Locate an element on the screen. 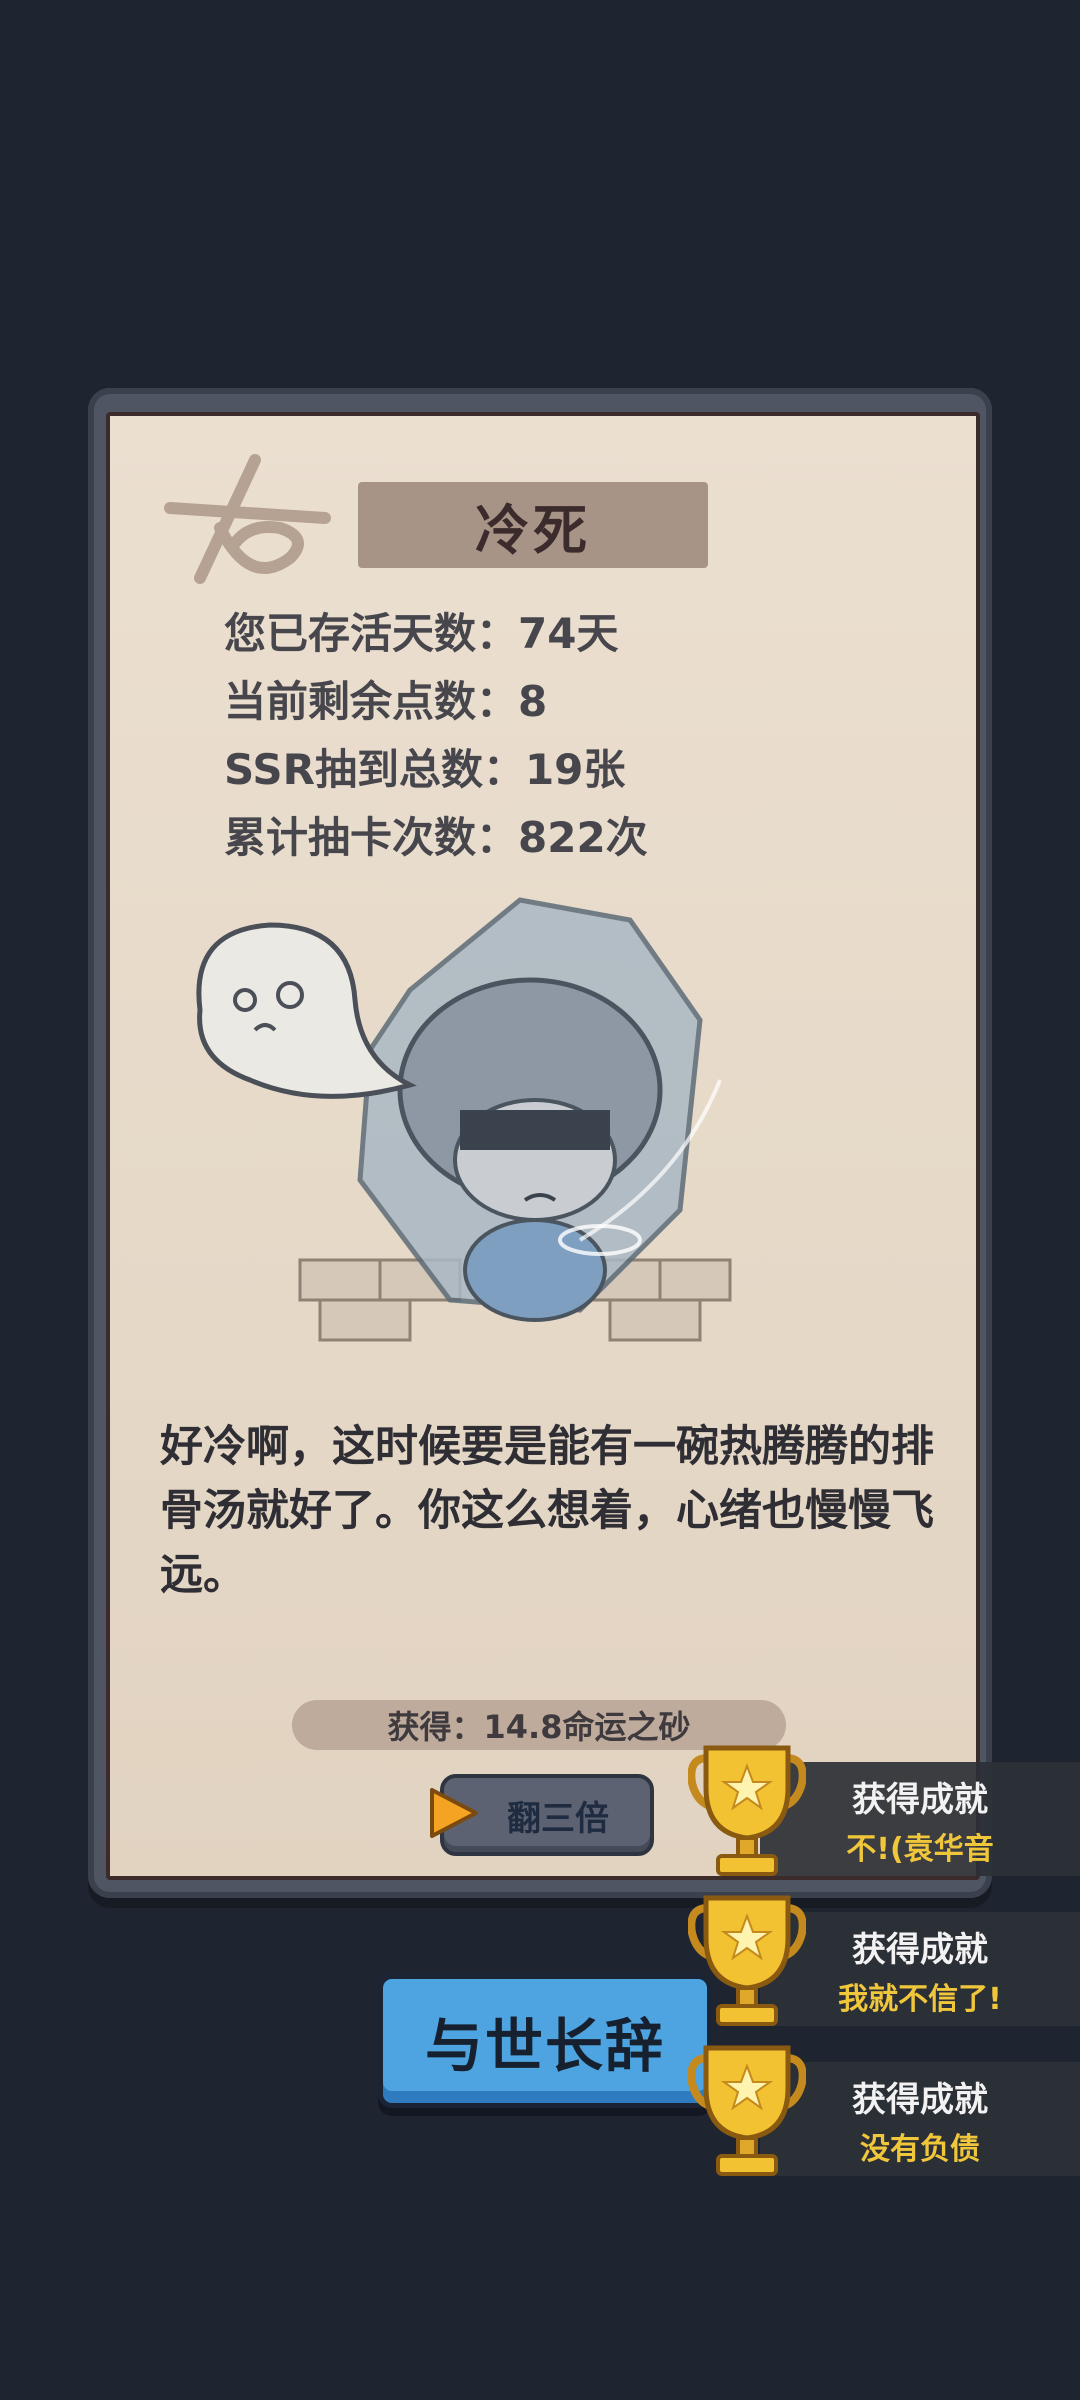 Image resolution: width=1080 pixels, height=2400 pixels. story-text: 好冷啊，这时候要是能有一碗热腾腾的排骨汤就好了。你这么想着，心绪也慢慢飞远。 is located at coordinates (547, 1511).